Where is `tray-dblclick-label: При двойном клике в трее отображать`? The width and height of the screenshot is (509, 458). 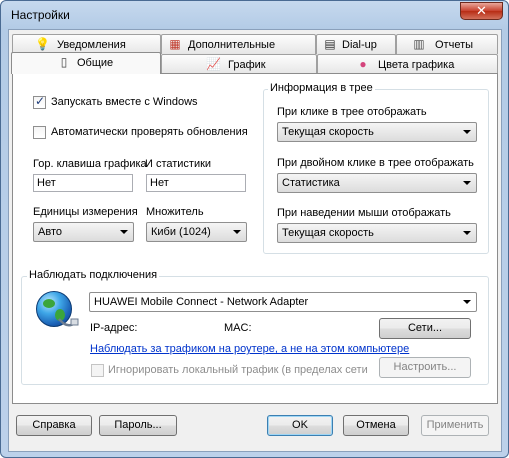
tray-dblclick-label: При двойном клике в трее отображать is located at coordinates (375, 163).